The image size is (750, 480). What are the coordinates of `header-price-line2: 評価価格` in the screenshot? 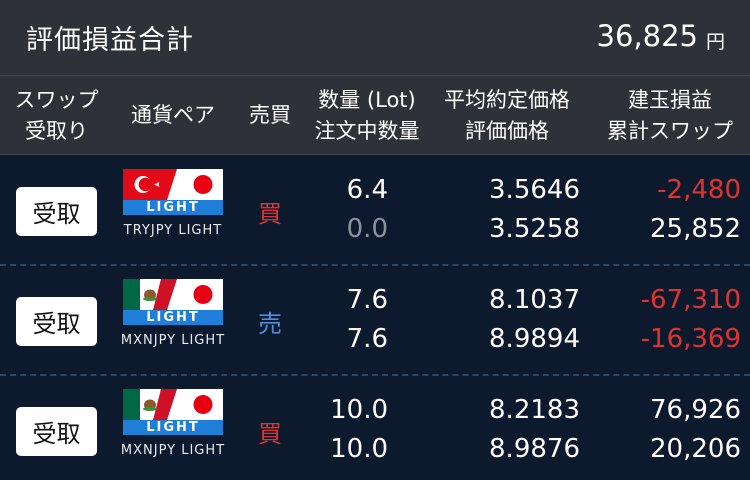 It's located at (507, 131).